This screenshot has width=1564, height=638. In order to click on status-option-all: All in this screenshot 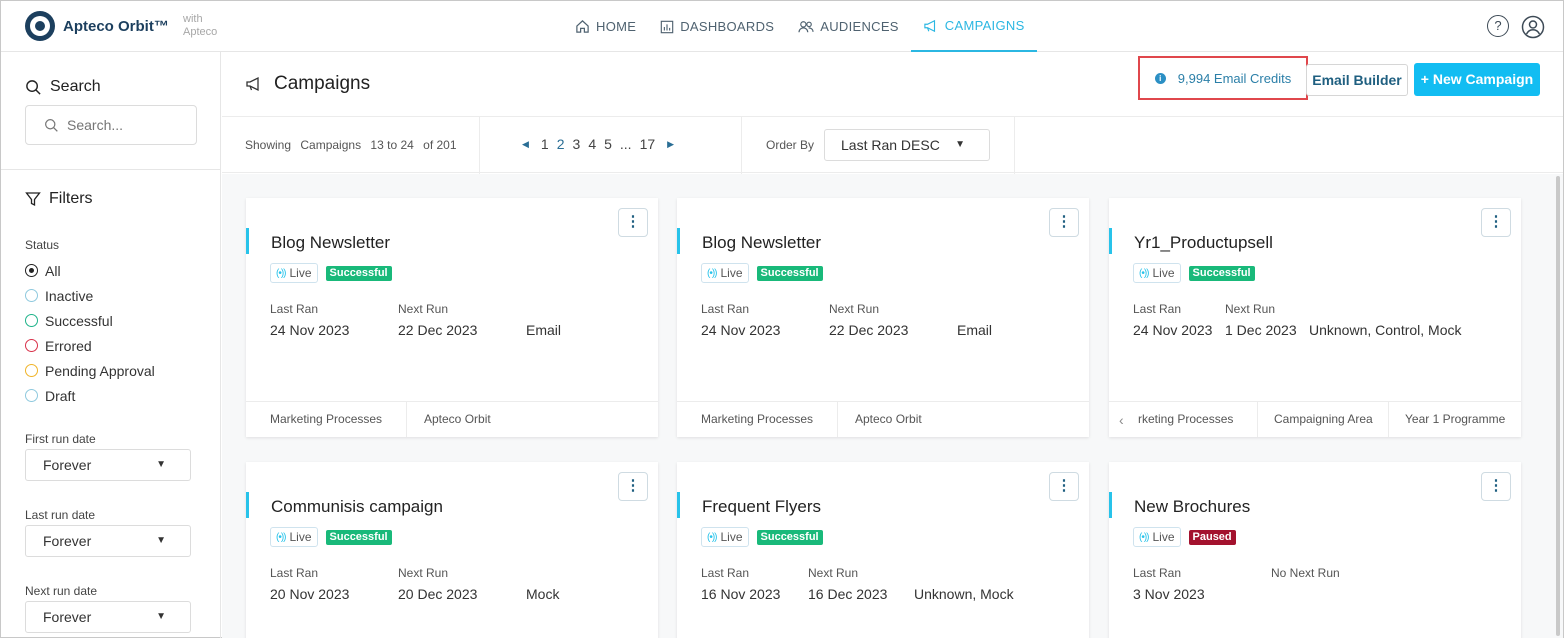, I will do `click(90, 270)`.